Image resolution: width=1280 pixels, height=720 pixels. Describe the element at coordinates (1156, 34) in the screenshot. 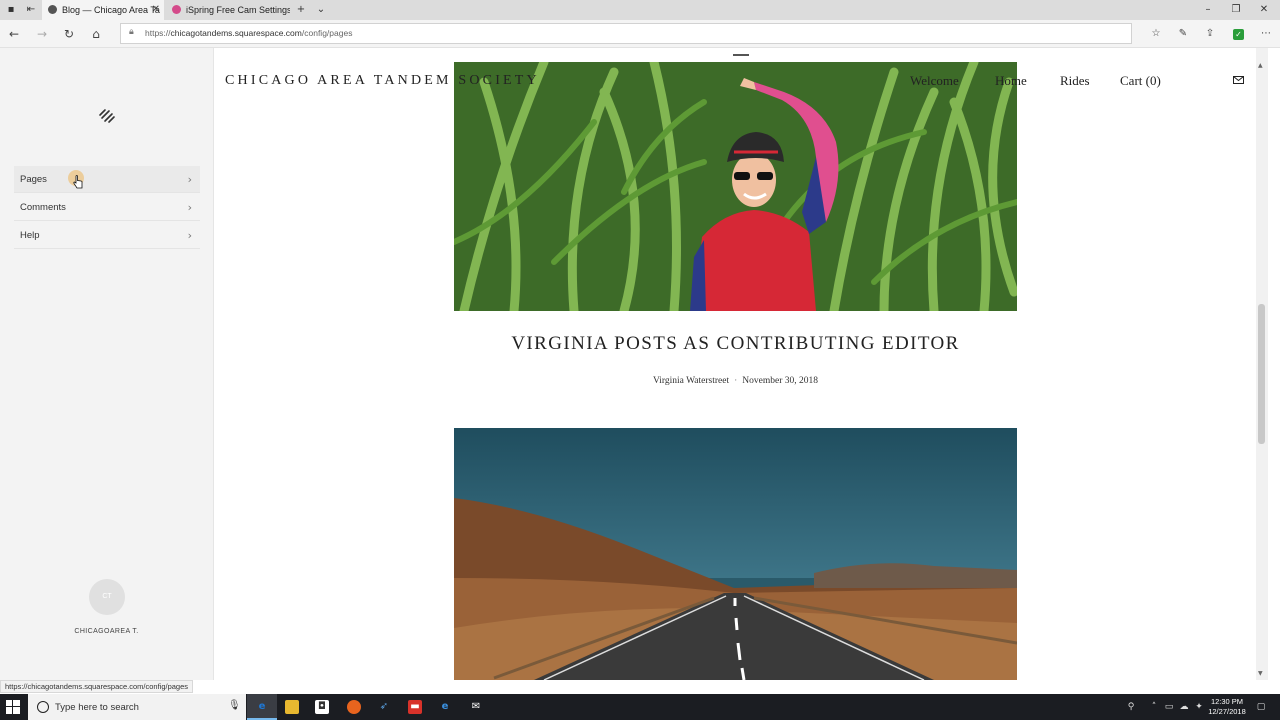

I see `favorites-star-icon: ☆` at that location.